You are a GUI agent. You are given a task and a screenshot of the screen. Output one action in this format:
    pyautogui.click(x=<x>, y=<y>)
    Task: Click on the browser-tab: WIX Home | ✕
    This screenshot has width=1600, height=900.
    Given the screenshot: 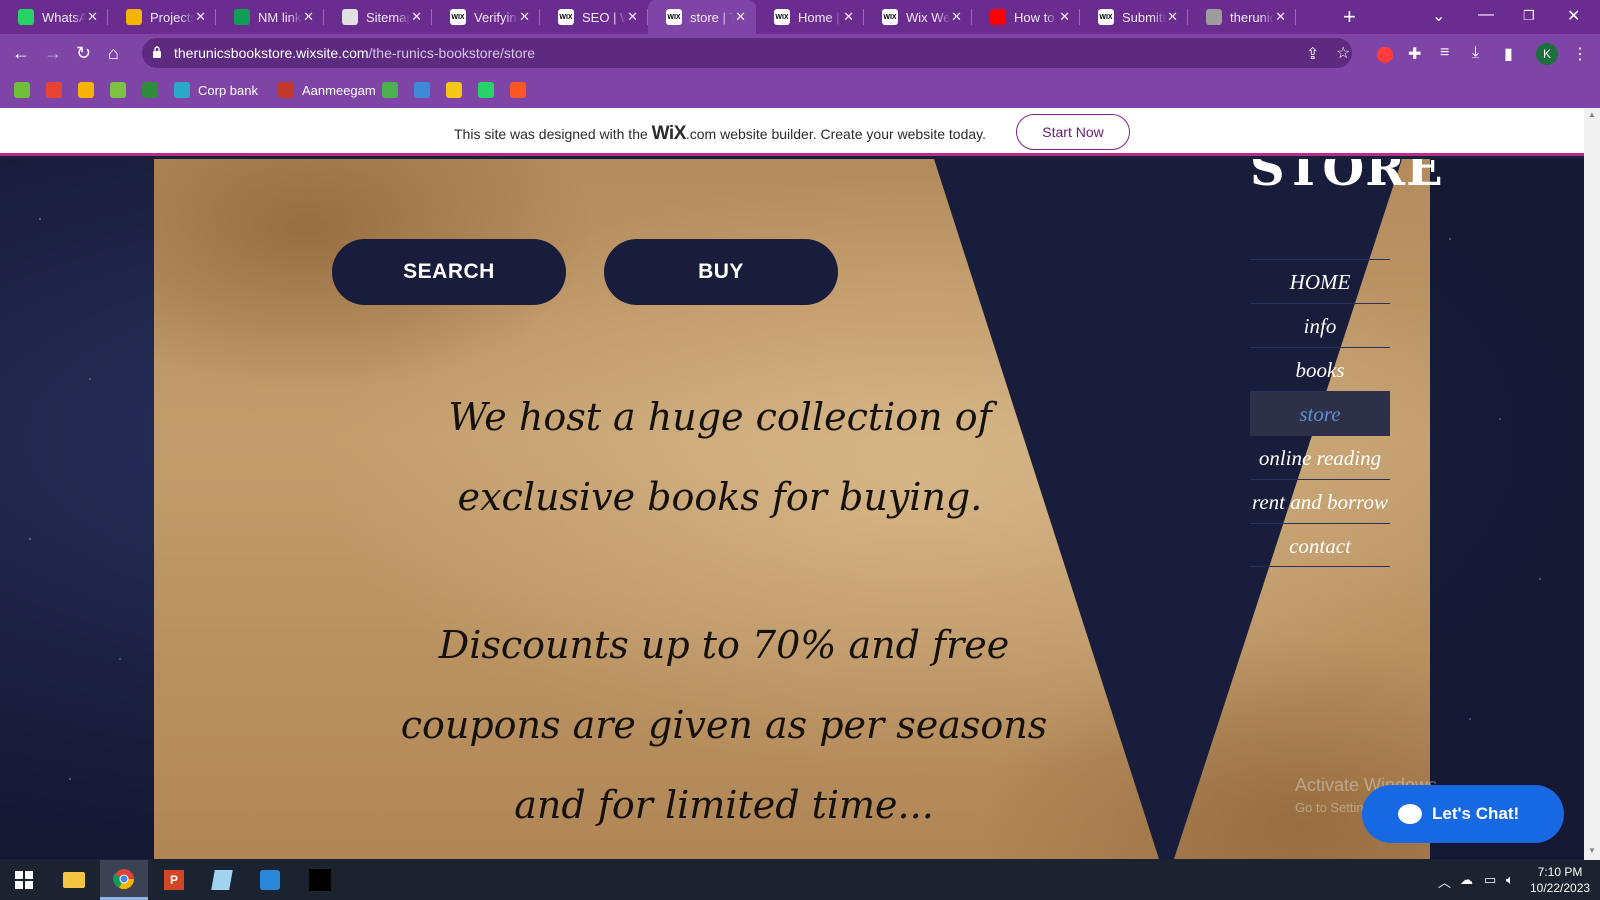 What is the action you would take?
    pyautogui.click(x=810, y=17)
    